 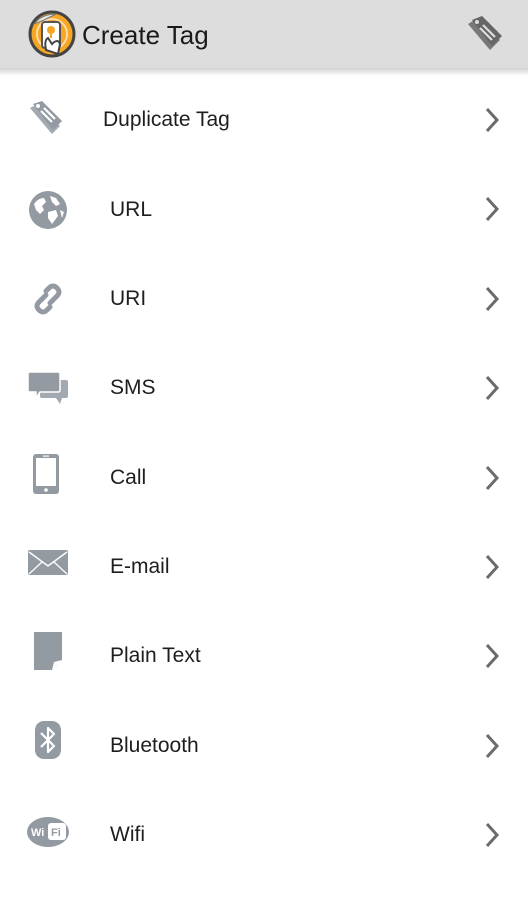 I want to click on list-item-label: URI, so click(x=128, y=298).